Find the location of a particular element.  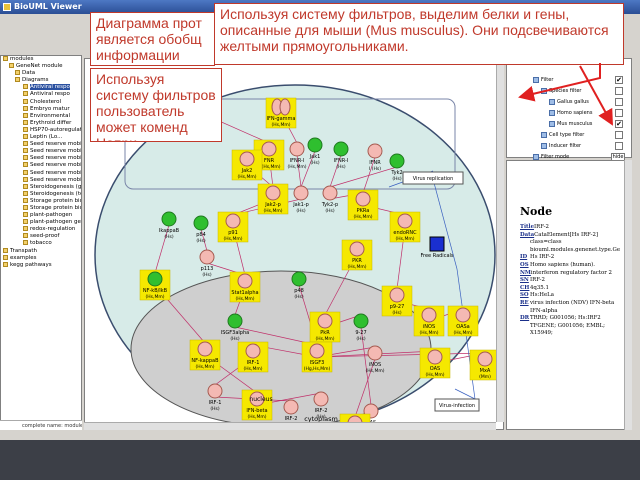

node-name-label: PKR is located at coordinates (357, 261).